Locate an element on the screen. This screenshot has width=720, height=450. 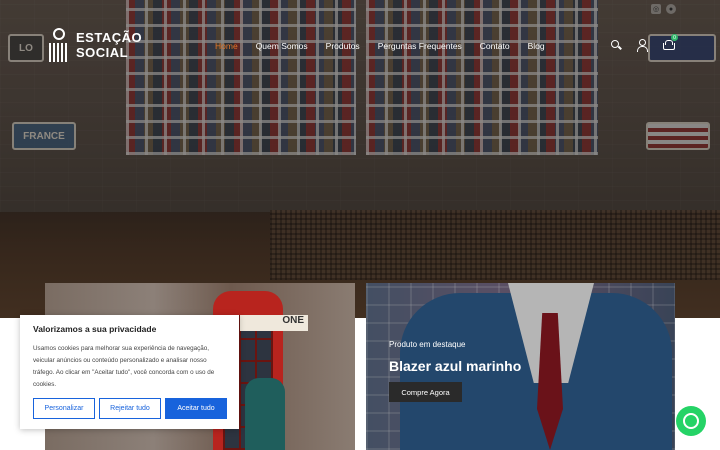
header-actions: 0 is located at coordinates (644, 43).